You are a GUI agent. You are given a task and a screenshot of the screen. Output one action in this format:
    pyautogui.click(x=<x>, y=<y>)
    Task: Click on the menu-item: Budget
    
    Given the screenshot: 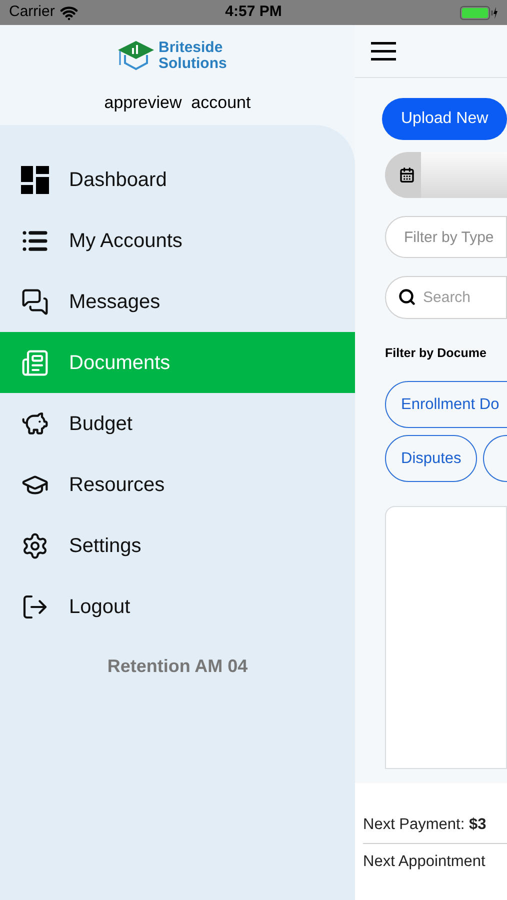 What is the action you would take?
    pyautogui.click(x=177, y=423)
    